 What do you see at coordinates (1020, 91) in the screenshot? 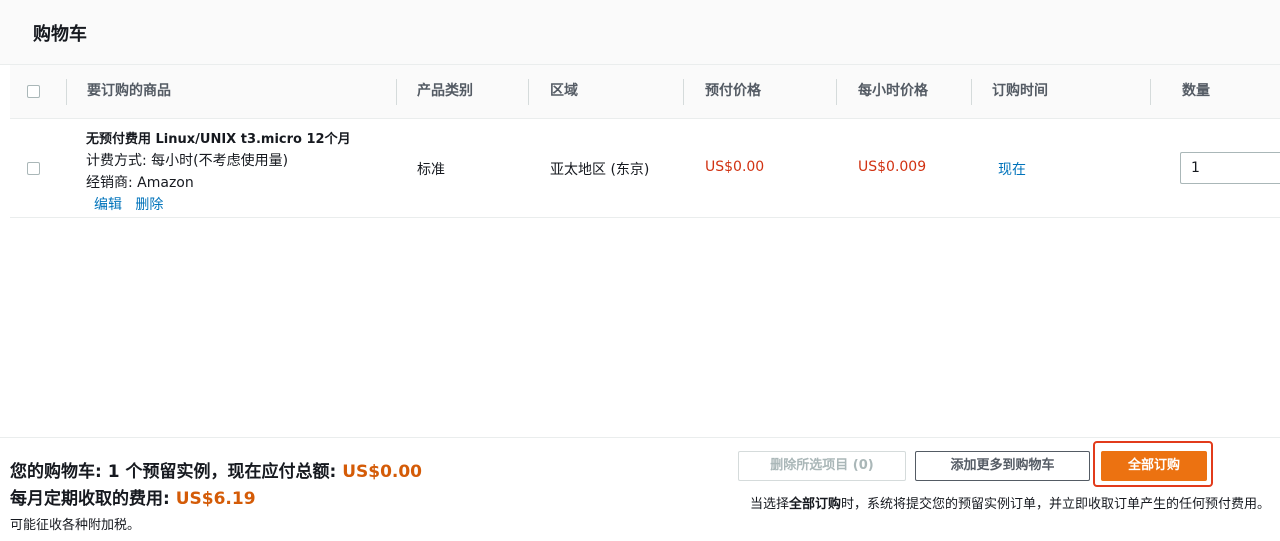
I see `column-header-order-time: 订购时间` at bounding box center [1020, 91].